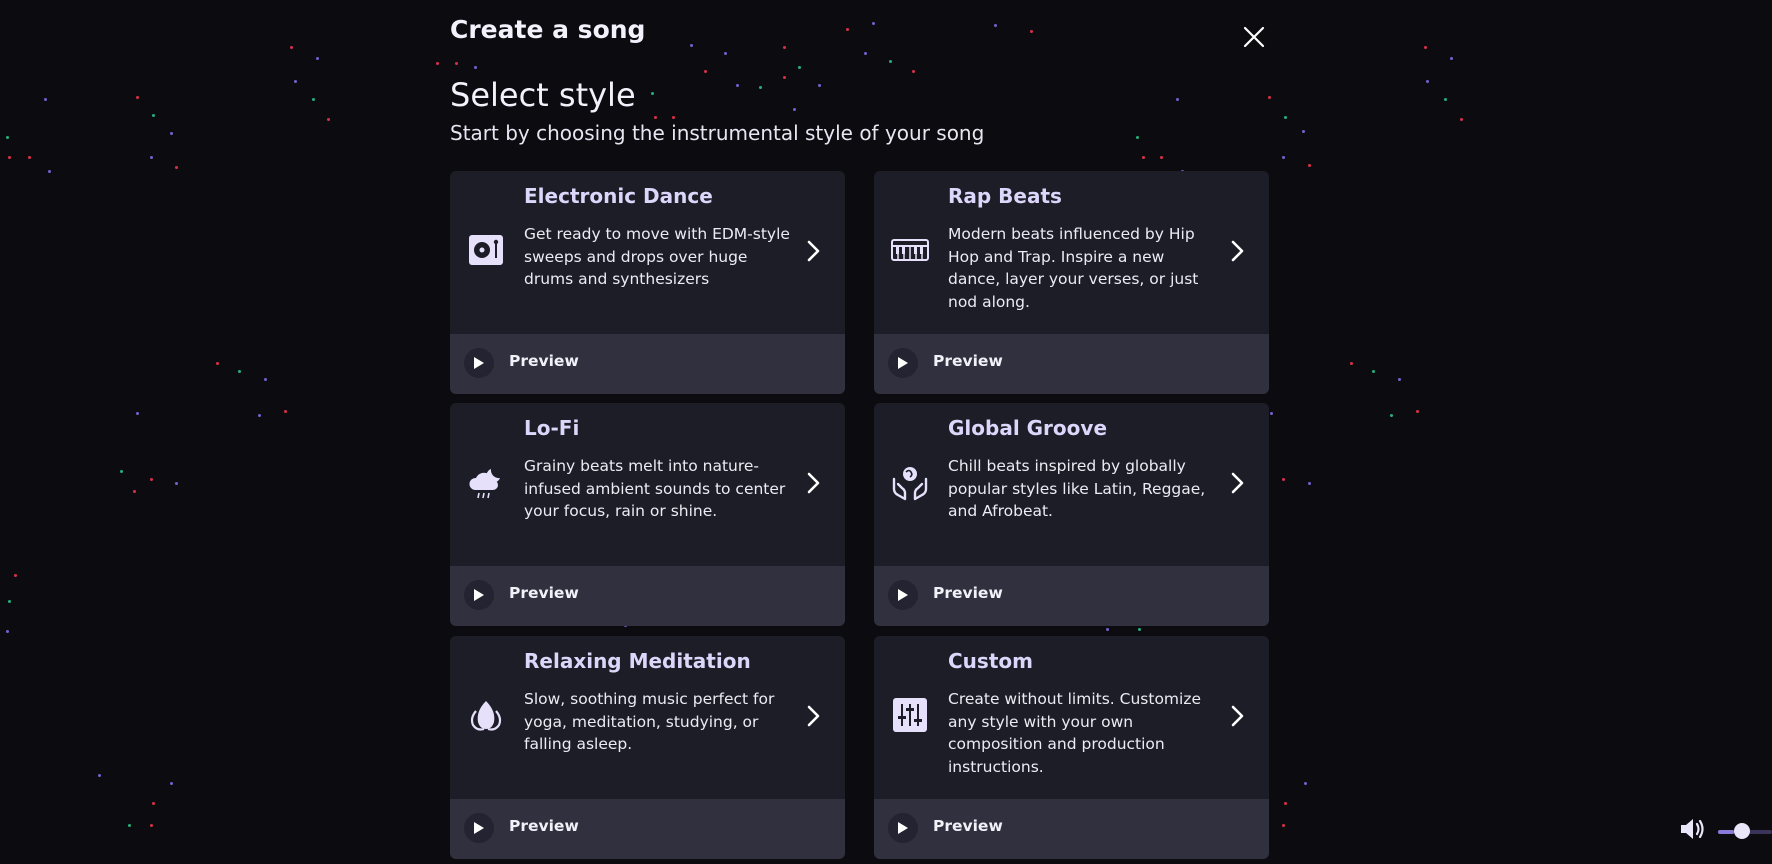  Describe the element at coordinates (1693, 829) in the screenshot. I see `volume-button` at that location.